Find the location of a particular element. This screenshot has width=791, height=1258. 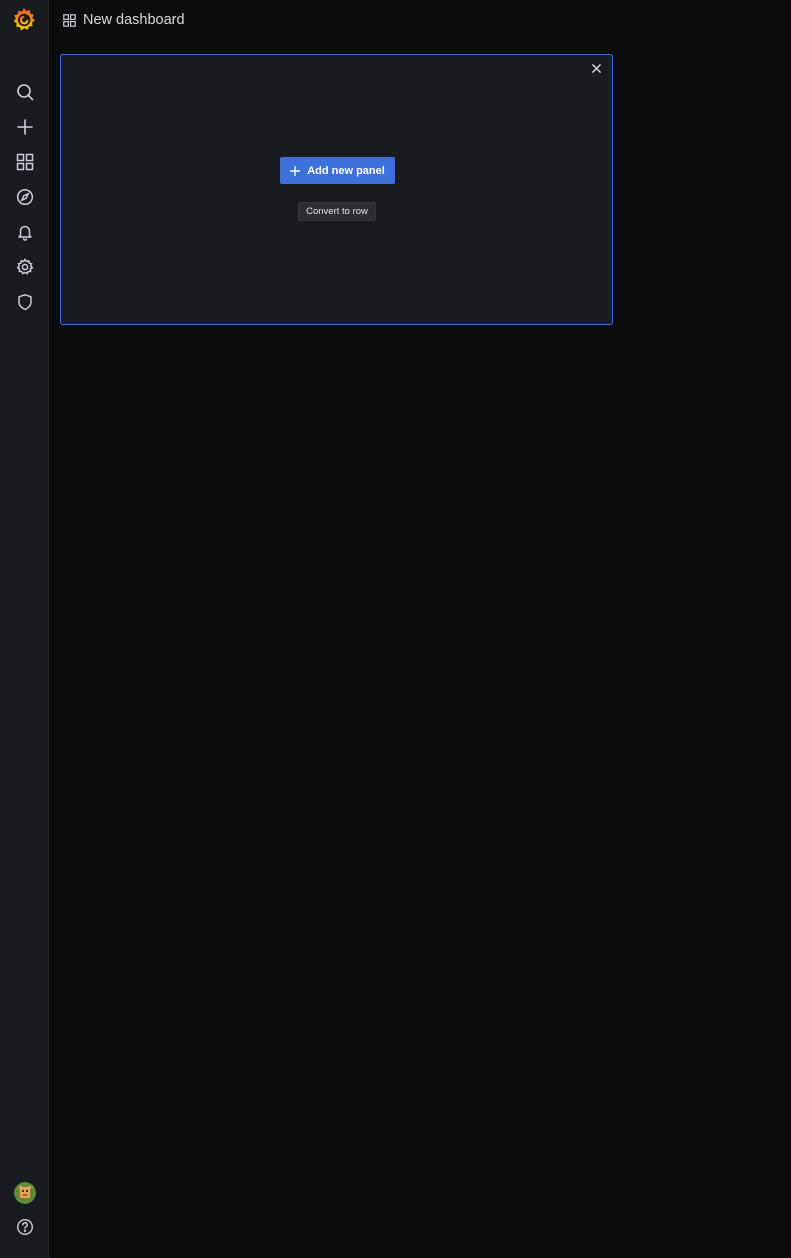

close-icon is located at coordinates (596, 68).